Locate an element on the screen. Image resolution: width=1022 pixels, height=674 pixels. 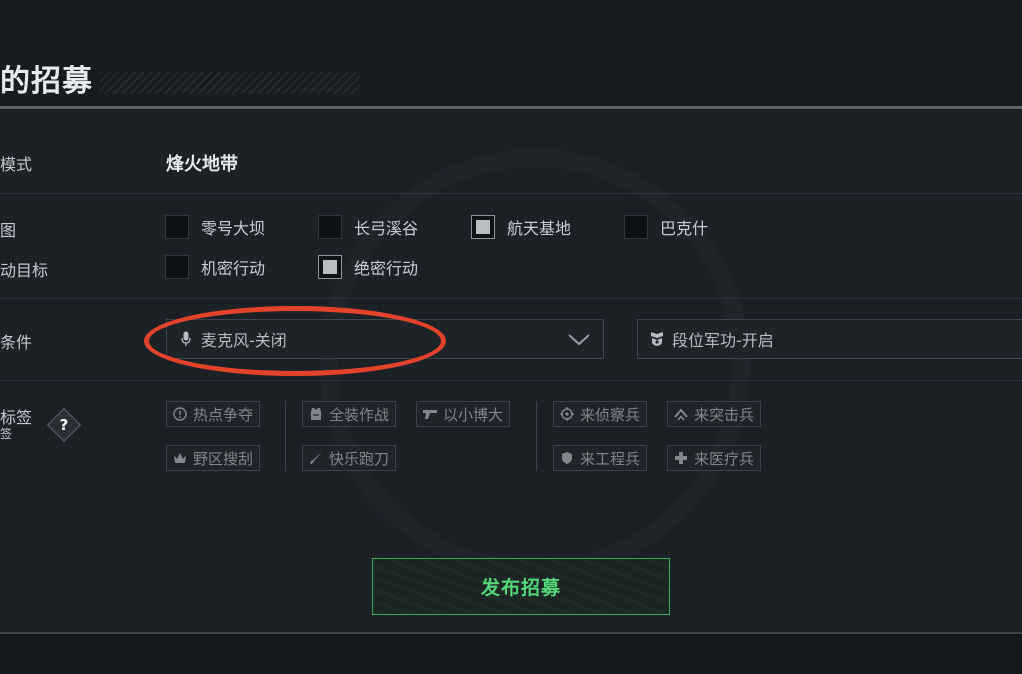
tag-need-recon: 来侦察兵 is located at coordinates (600, 414).